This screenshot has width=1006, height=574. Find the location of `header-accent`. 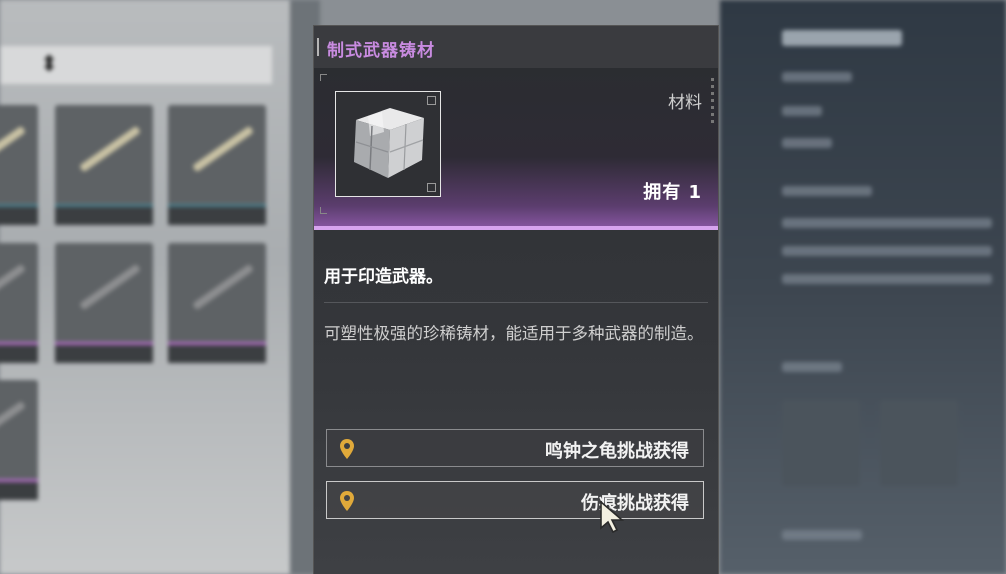

header-accent is located at coordinates (318, 47).